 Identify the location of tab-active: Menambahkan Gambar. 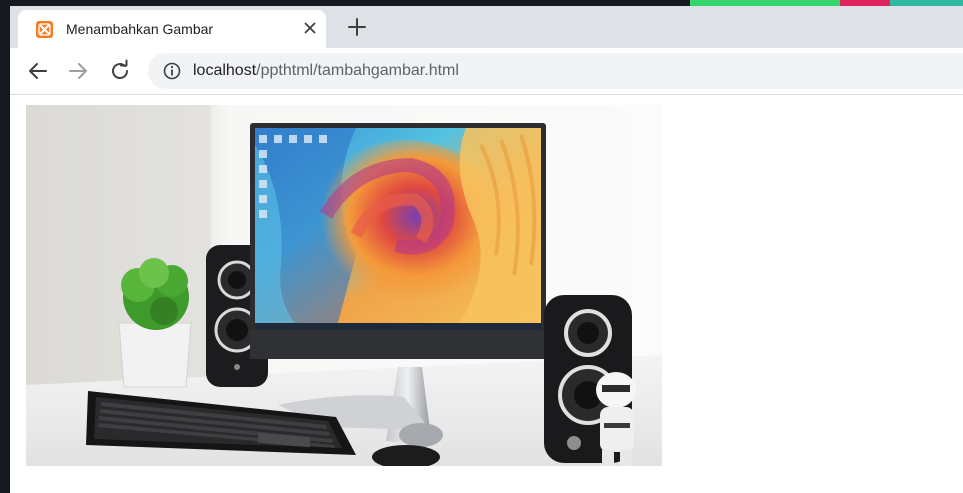
(172, 29).